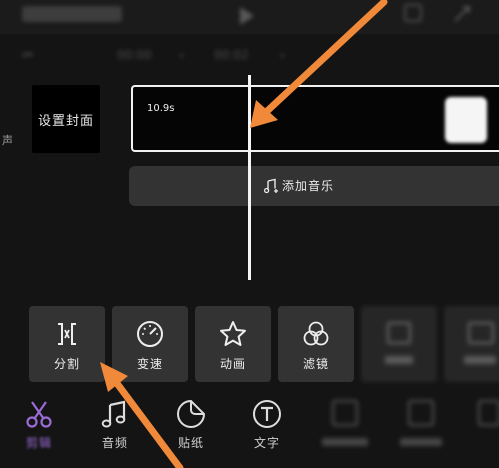  Describe the element at coordinates (27, 55) in the screenshot. I see `undo-icon: ⏮` at that location.